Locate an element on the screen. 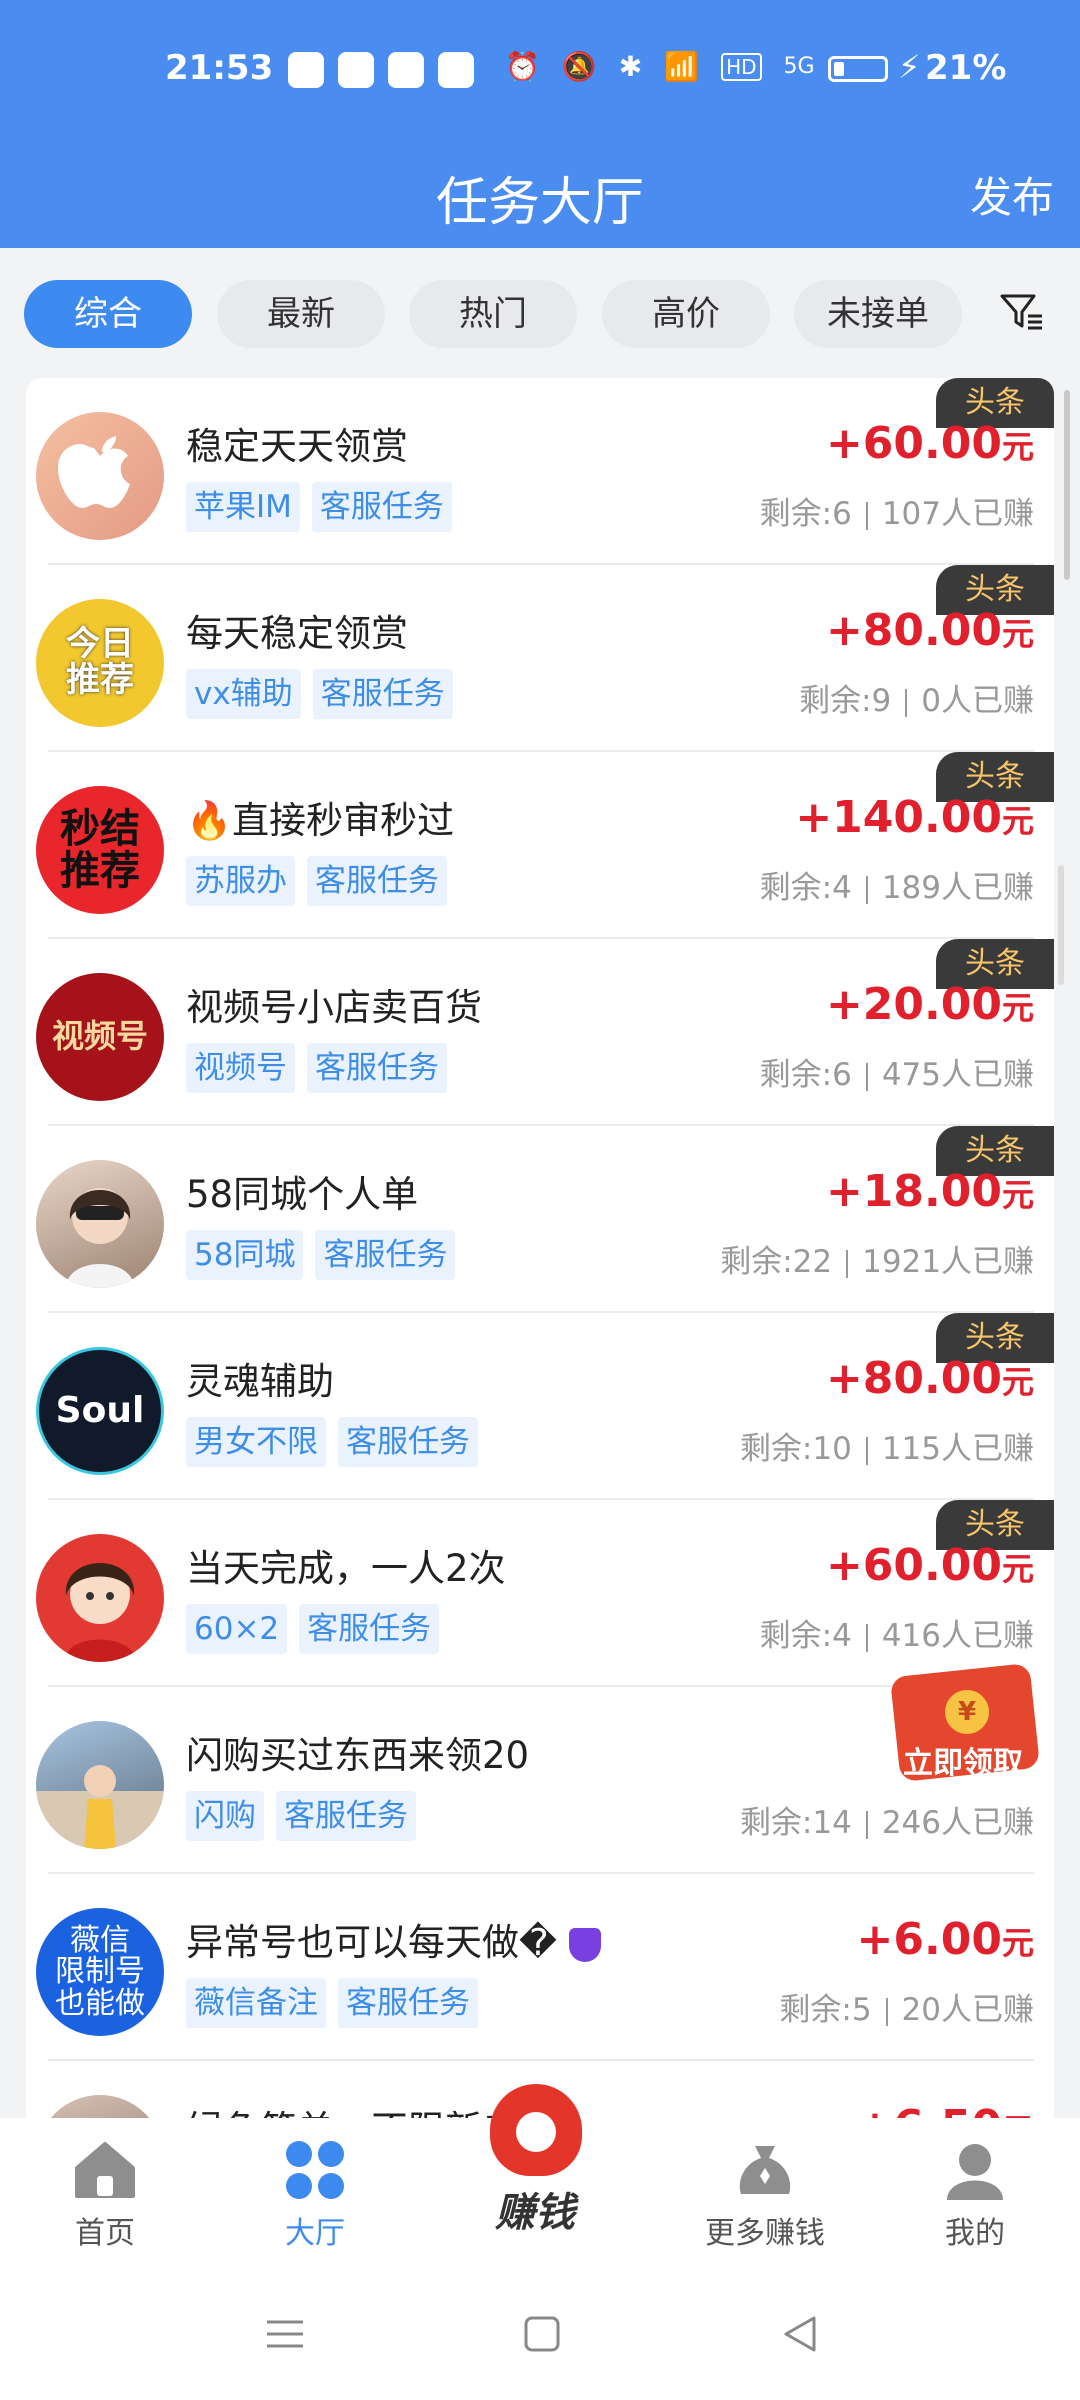 This screenshot has height=2400, width=1080. tab-home: 首页 is located at coordinates (105, 2195).